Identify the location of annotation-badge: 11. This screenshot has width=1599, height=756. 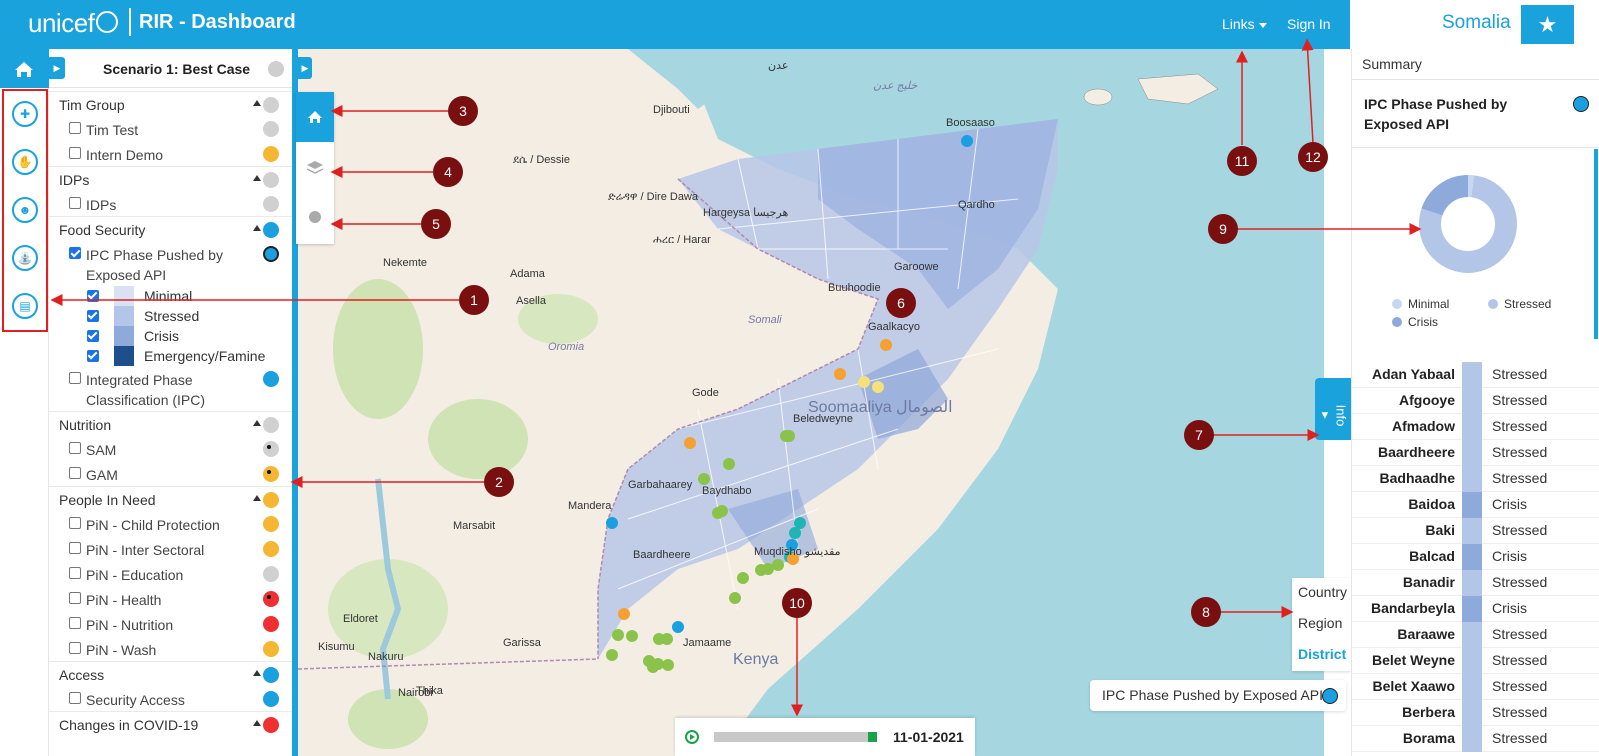
(1242, 161).